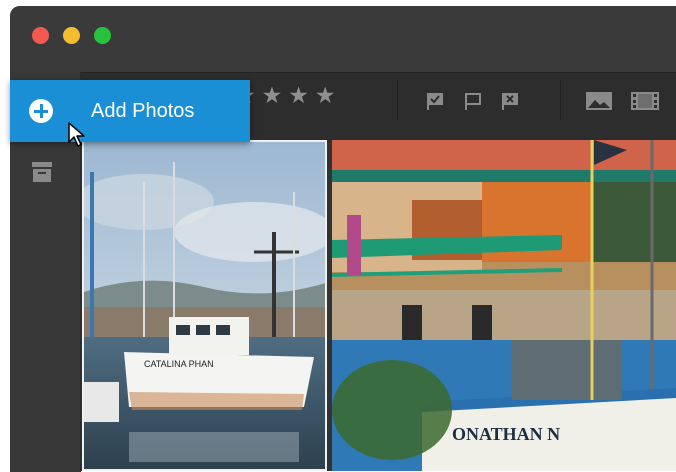 Image resolution: width=676 pixels, height=472 pixels. Describe the element at coordinates (40, 35) in the screenshot. I see `close-button` at that location.